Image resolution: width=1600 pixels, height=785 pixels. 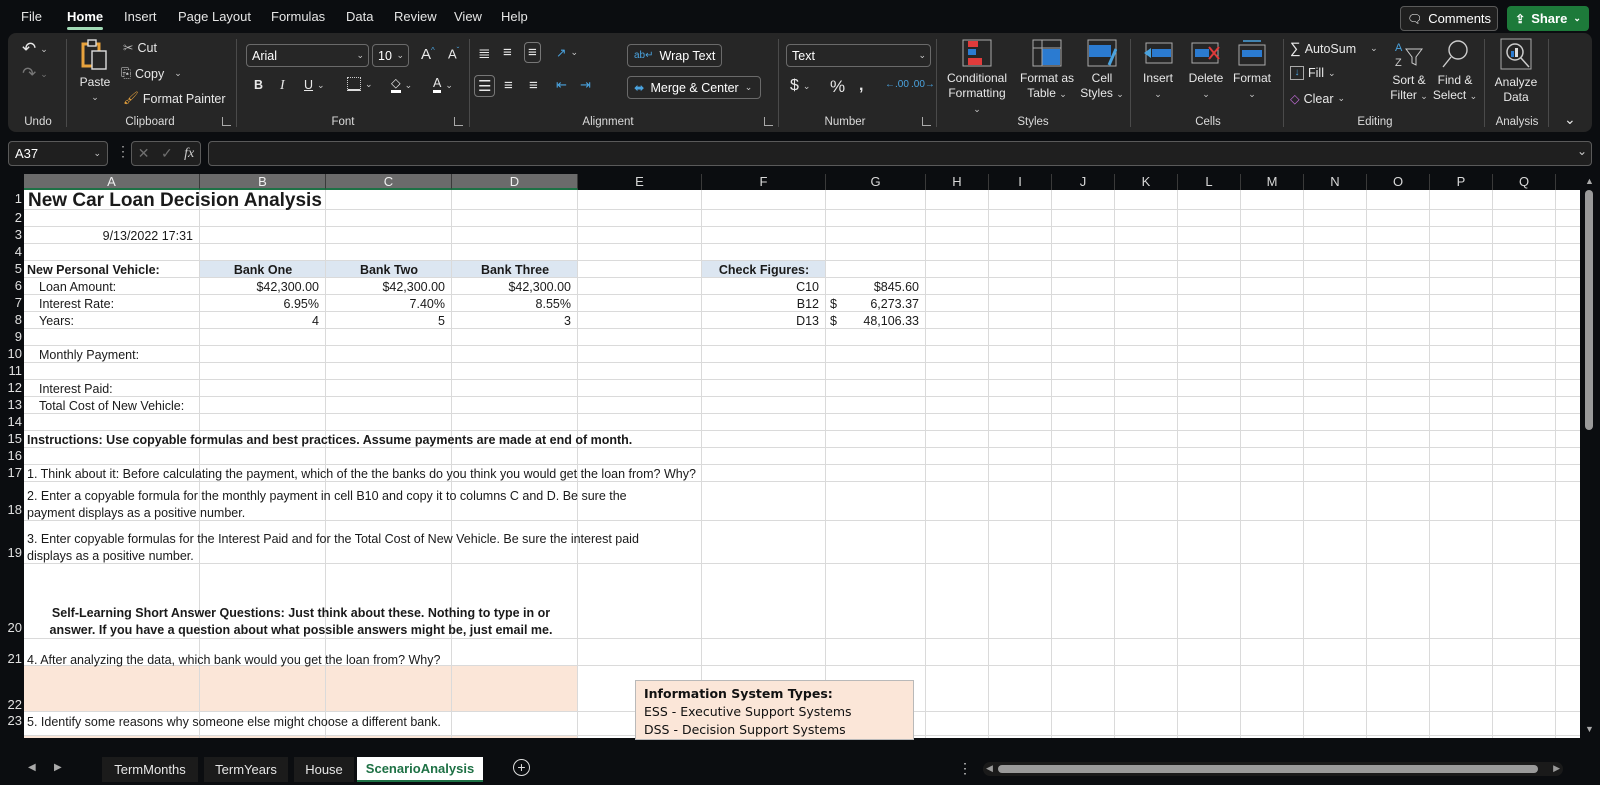 I want to click on row-header-23: 23, so click(x=12, y=721).